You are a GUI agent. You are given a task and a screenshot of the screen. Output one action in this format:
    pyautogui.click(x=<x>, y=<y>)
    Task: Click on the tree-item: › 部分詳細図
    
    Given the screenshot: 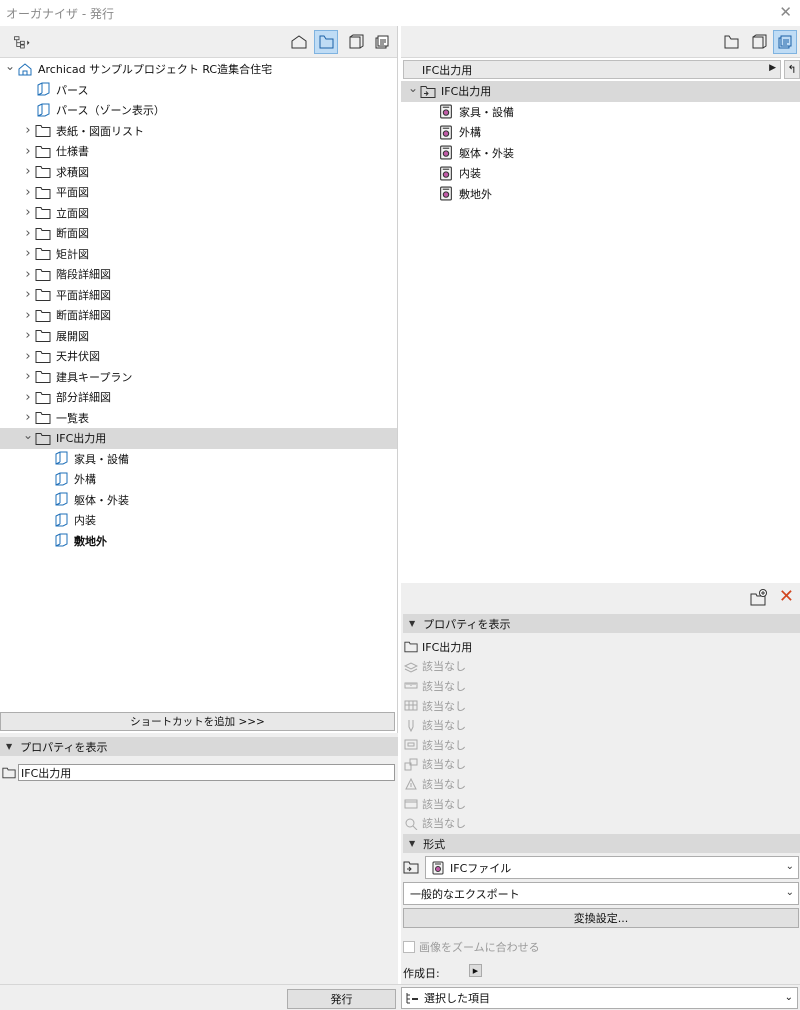 What is the action you would take?
    pyautogui.click(x=198, y=397)
    